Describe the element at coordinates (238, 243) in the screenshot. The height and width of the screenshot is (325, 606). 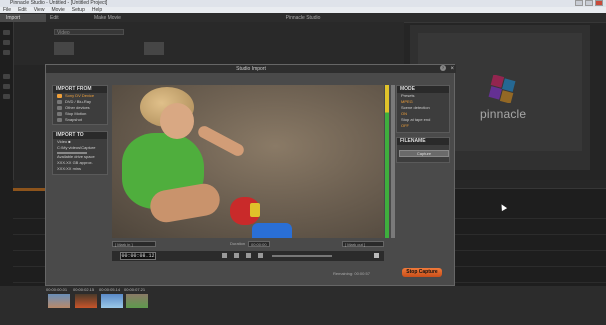
I see `duration-label: Duration` at that location.